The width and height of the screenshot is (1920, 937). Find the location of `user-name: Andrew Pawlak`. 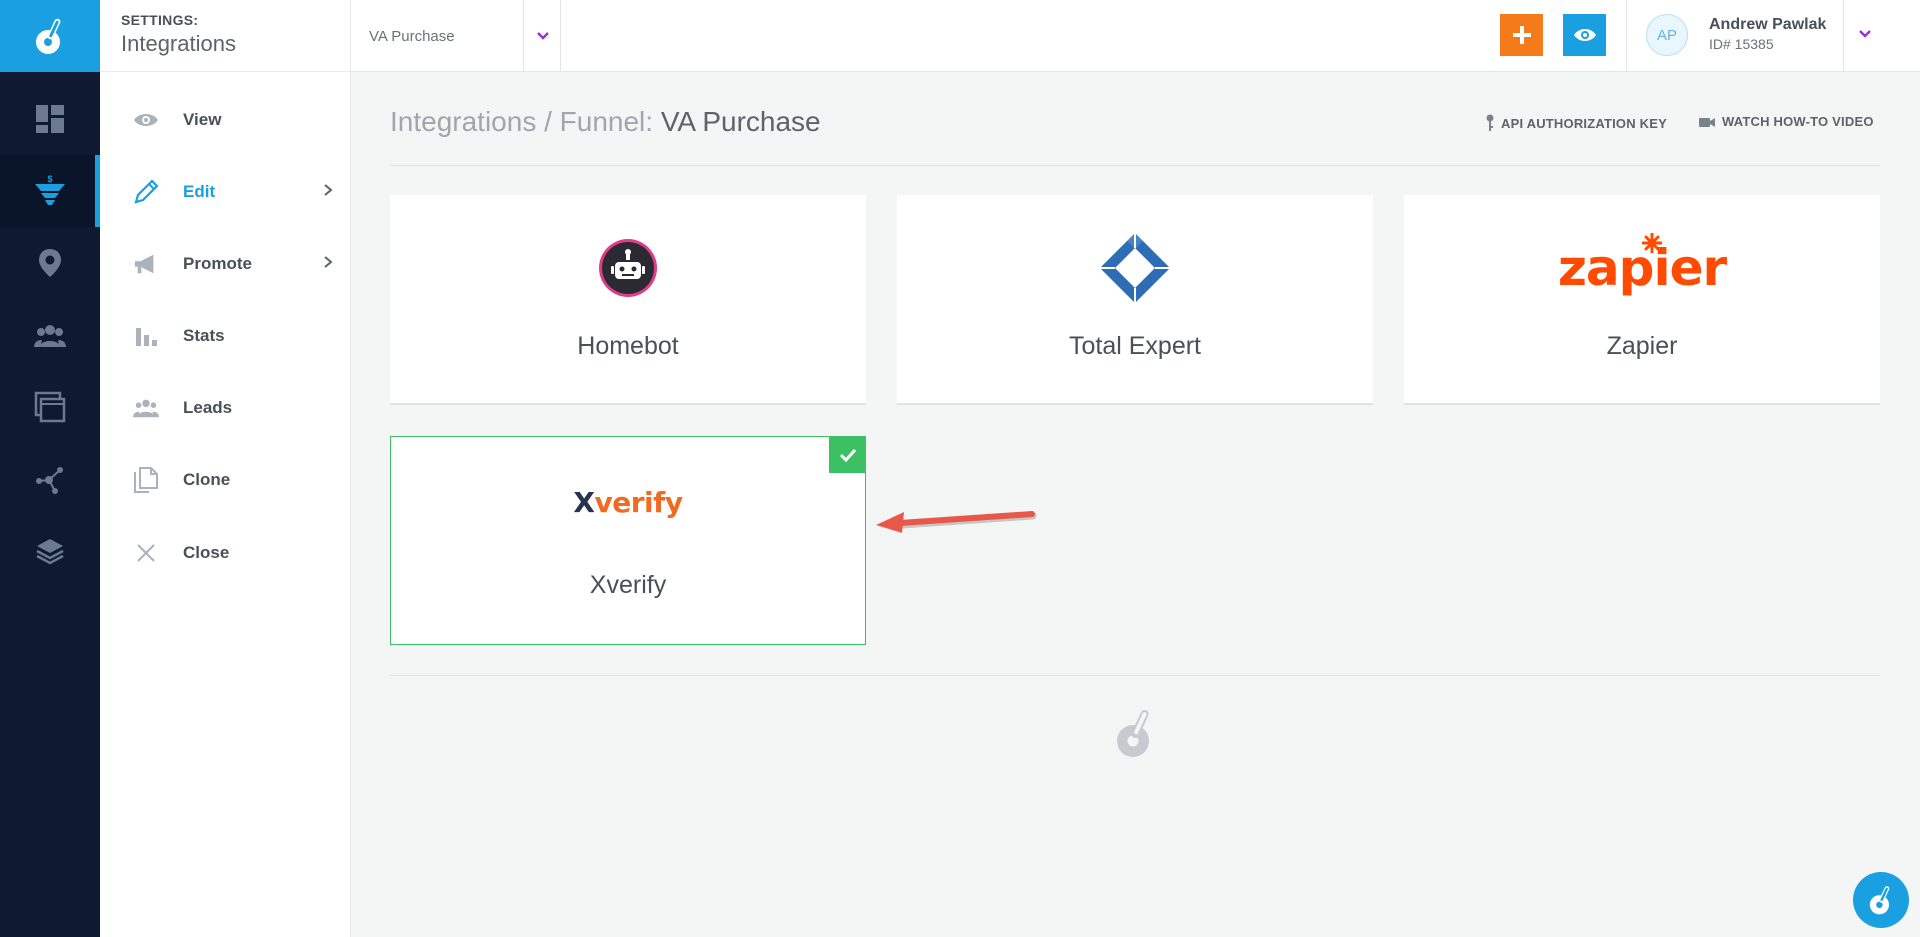

user-name: Andrew Pawlak is located at coordinates (1768, 24).